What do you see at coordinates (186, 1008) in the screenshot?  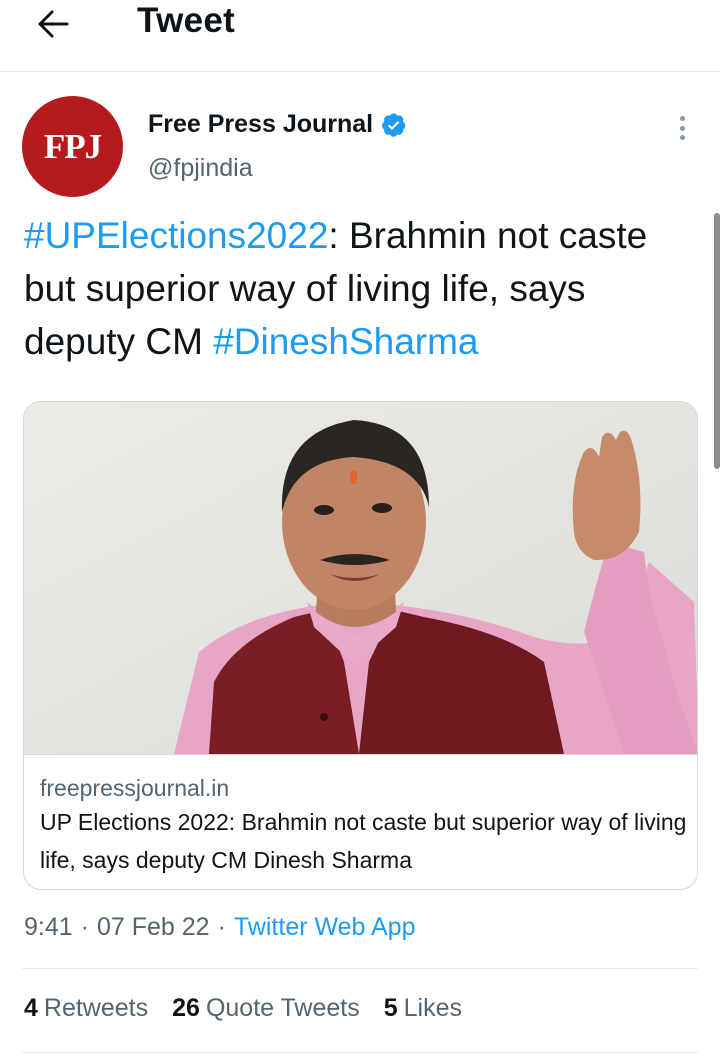 I see `quote-tweets-count: 26` at bounding box center [186, 1008].